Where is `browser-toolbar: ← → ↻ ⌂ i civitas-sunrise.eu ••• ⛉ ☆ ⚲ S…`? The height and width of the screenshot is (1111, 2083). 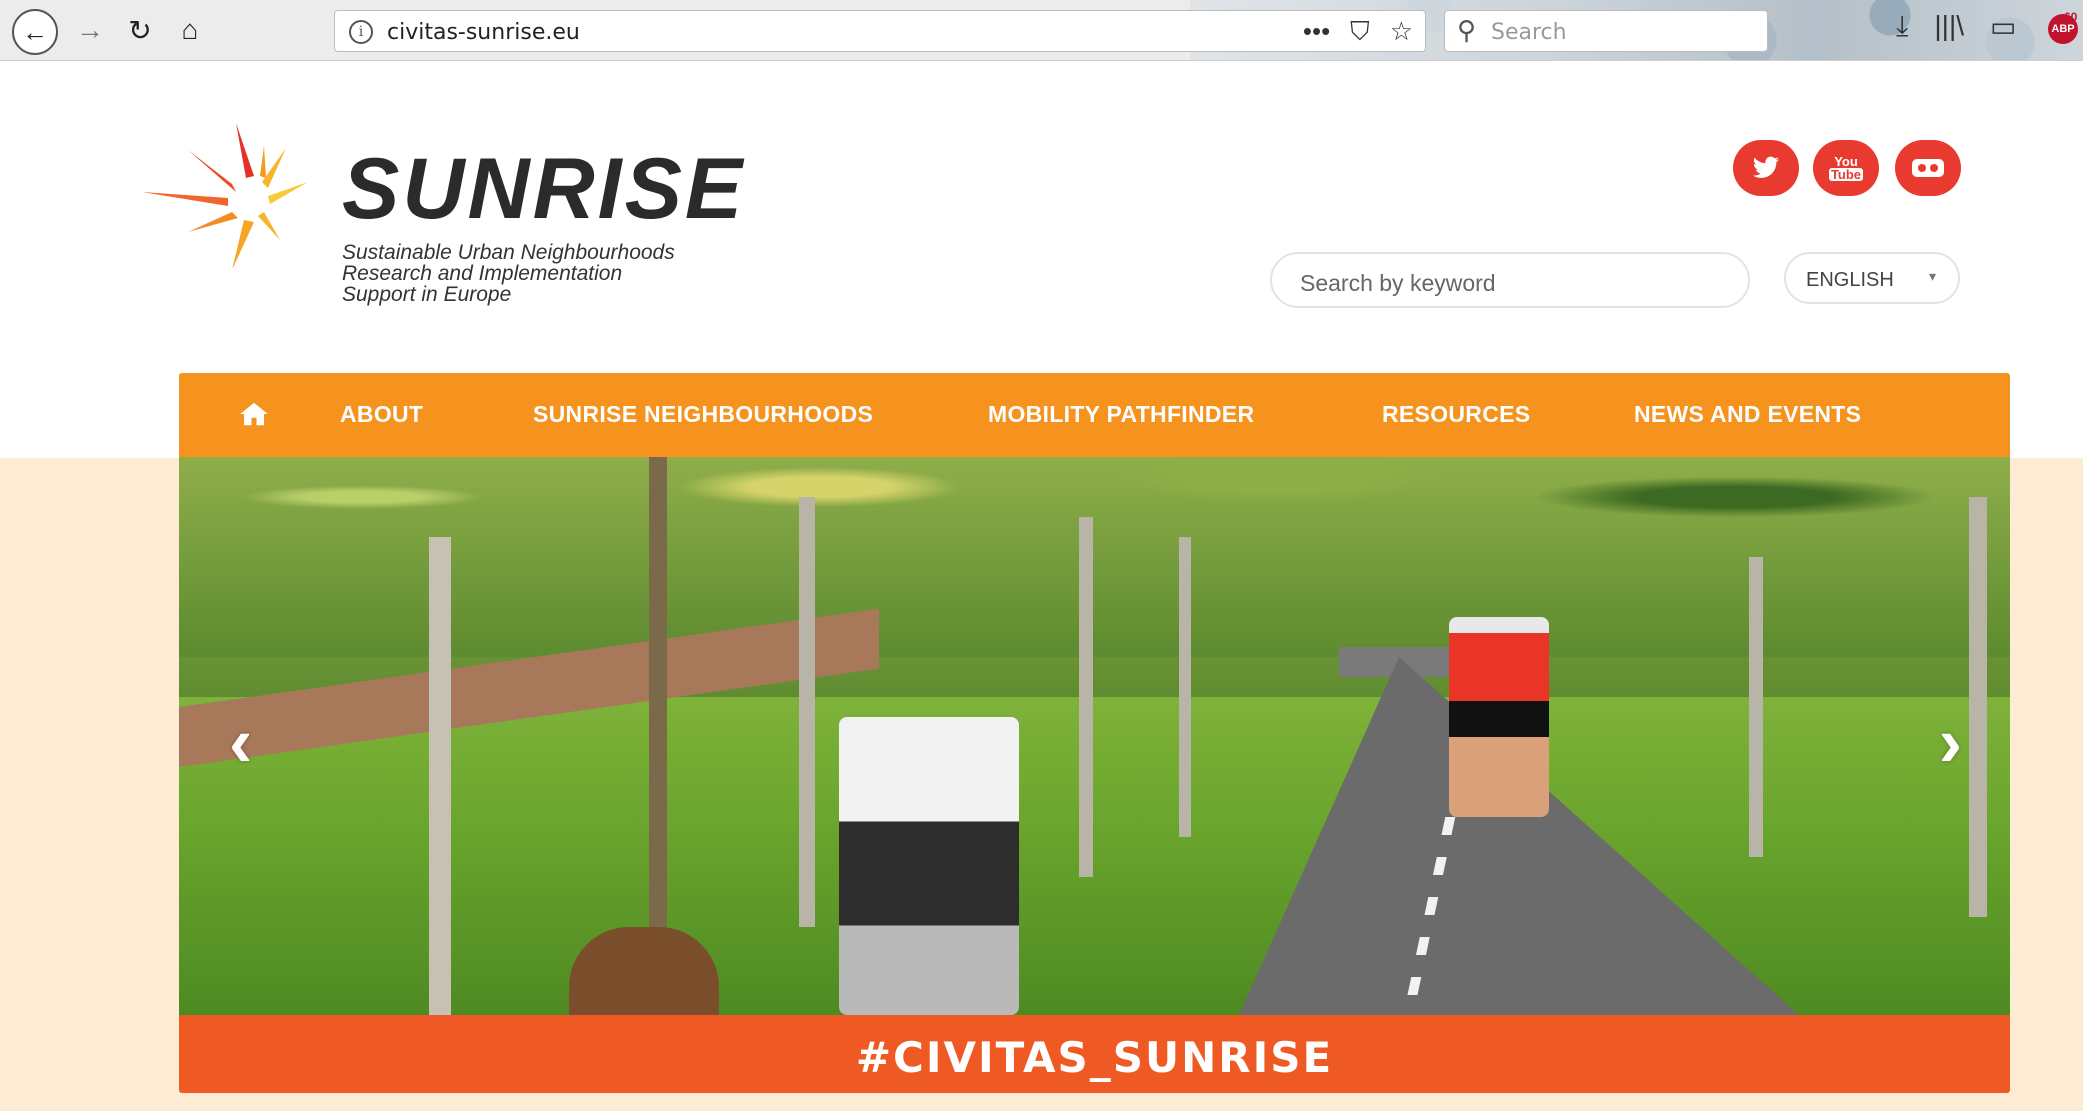 browser-toolbar: ← → ↻ ⌂ i civitas-sunrise.eu ••• ⛉ ☆ ⚲ S… is located at coordinates (1041, 30).